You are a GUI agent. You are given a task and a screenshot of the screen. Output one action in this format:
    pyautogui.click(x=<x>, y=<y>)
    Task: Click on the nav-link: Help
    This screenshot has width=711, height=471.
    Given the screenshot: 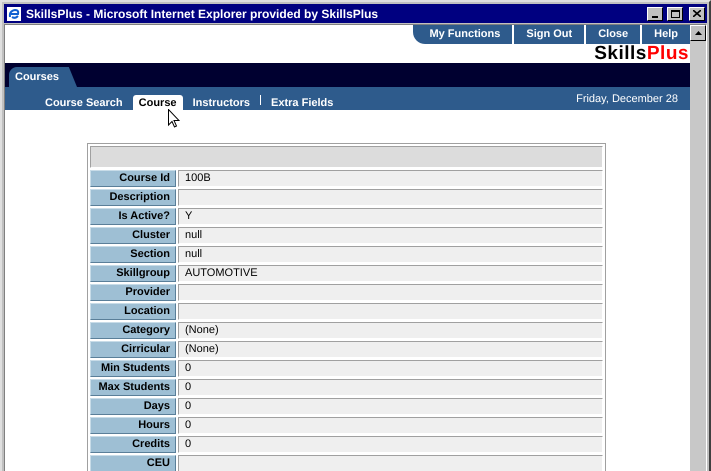 What is the action you would take?
    pyautogui.click(x=666, y=34)
    